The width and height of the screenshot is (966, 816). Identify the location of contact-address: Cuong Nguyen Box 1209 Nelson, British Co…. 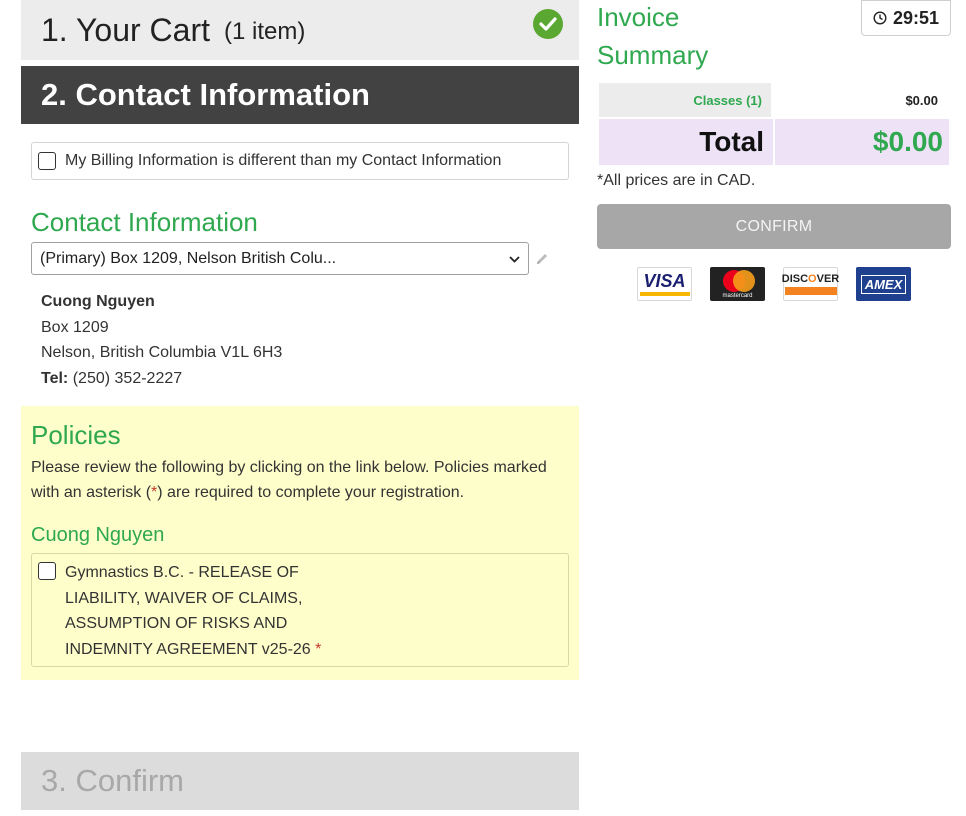
(310, 340).